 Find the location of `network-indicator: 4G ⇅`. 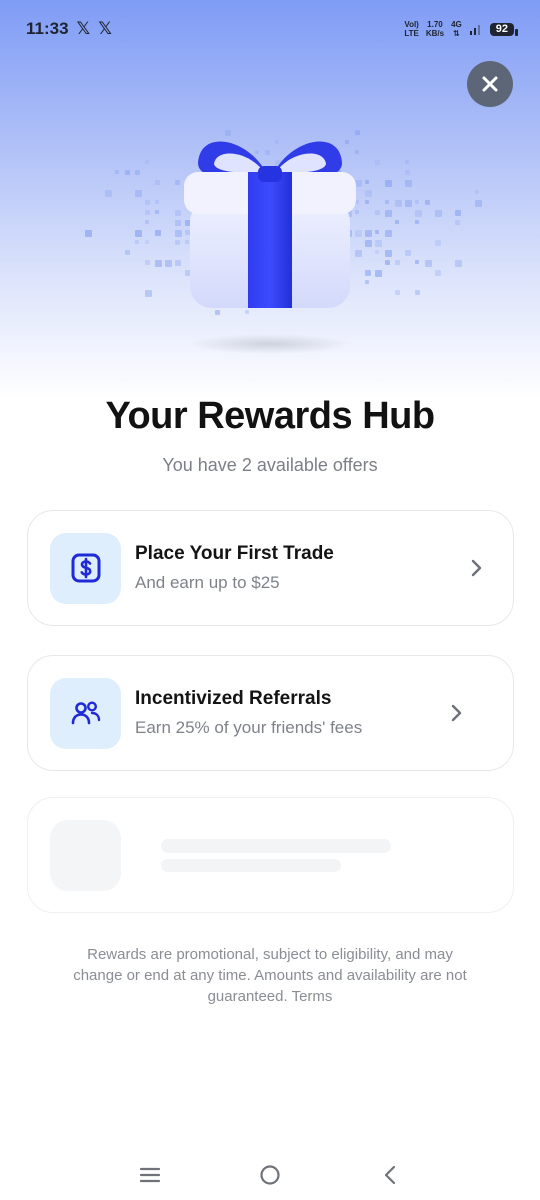

network-indicator: 4G ⇅ is located at coordinates (456, 29).